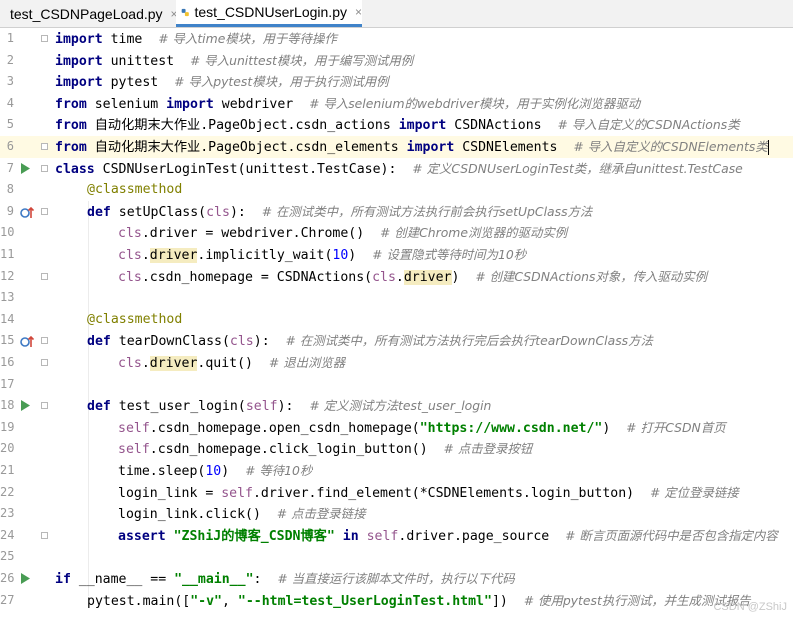 The width and height of the screenshot is (793, 617). What do you see at coordinates (591, 276) in the screenshot?
I see `code-comment: # 创建CSDNActions对象，传入驱动实例` at bounding box center [591, 276].